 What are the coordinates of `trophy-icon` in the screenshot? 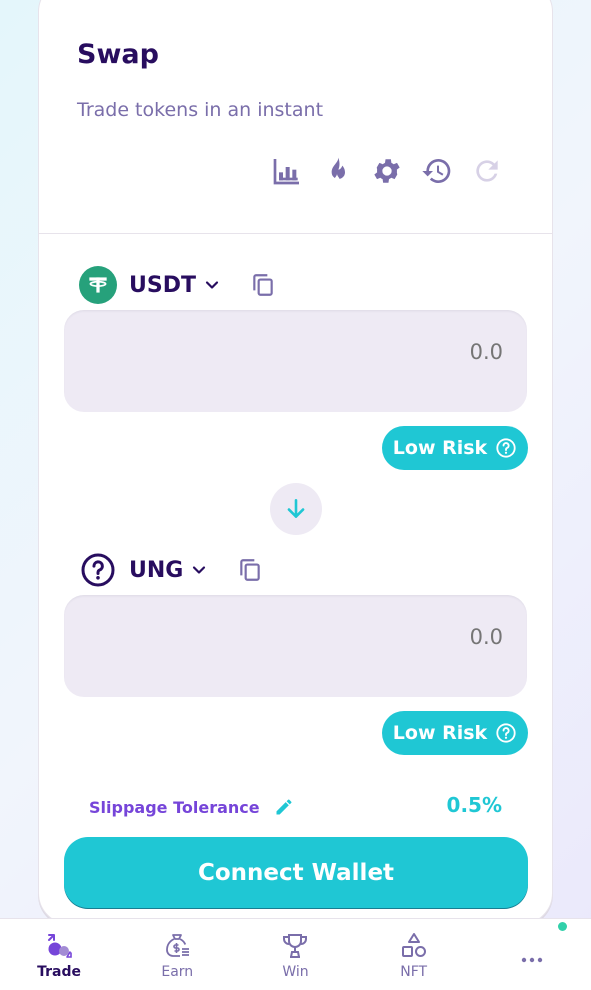 It's located at (295, 945).